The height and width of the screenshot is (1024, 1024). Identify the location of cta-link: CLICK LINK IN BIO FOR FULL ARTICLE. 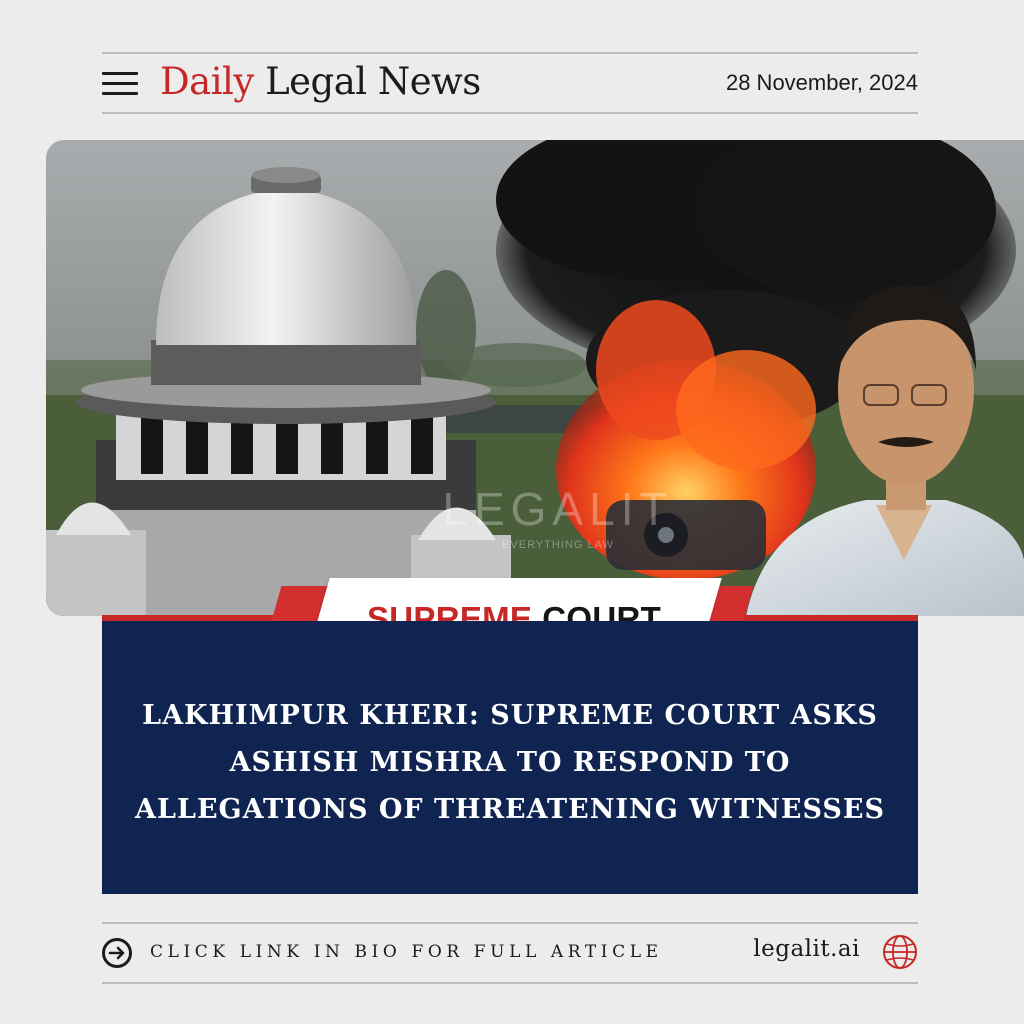
(406, 952).